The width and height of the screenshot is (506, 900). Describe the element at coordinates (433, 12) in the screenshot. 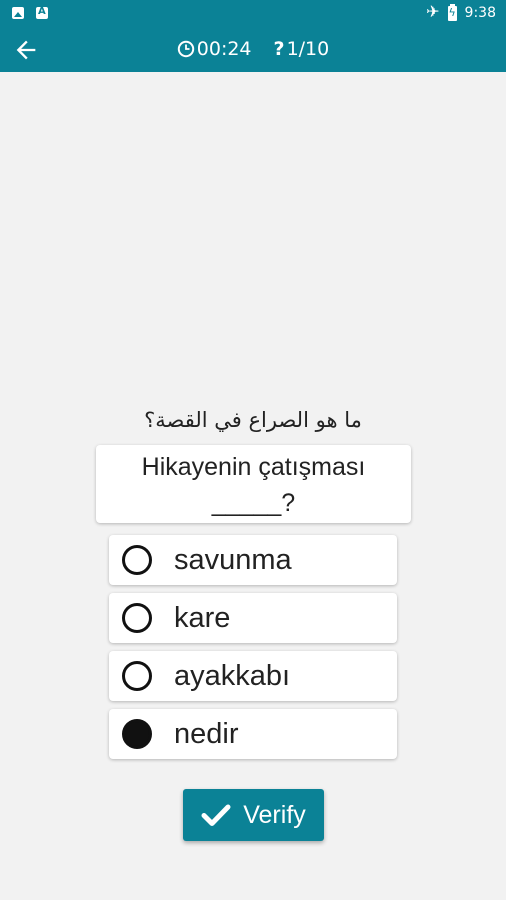

I see `airplane-mode-icon: ✈` at that location.